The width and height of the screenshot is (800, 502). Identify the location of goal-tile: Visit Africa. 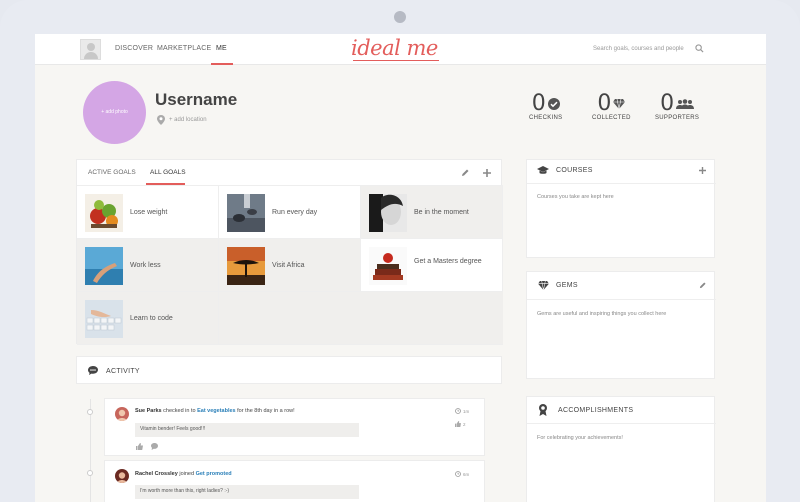
(290, 265).